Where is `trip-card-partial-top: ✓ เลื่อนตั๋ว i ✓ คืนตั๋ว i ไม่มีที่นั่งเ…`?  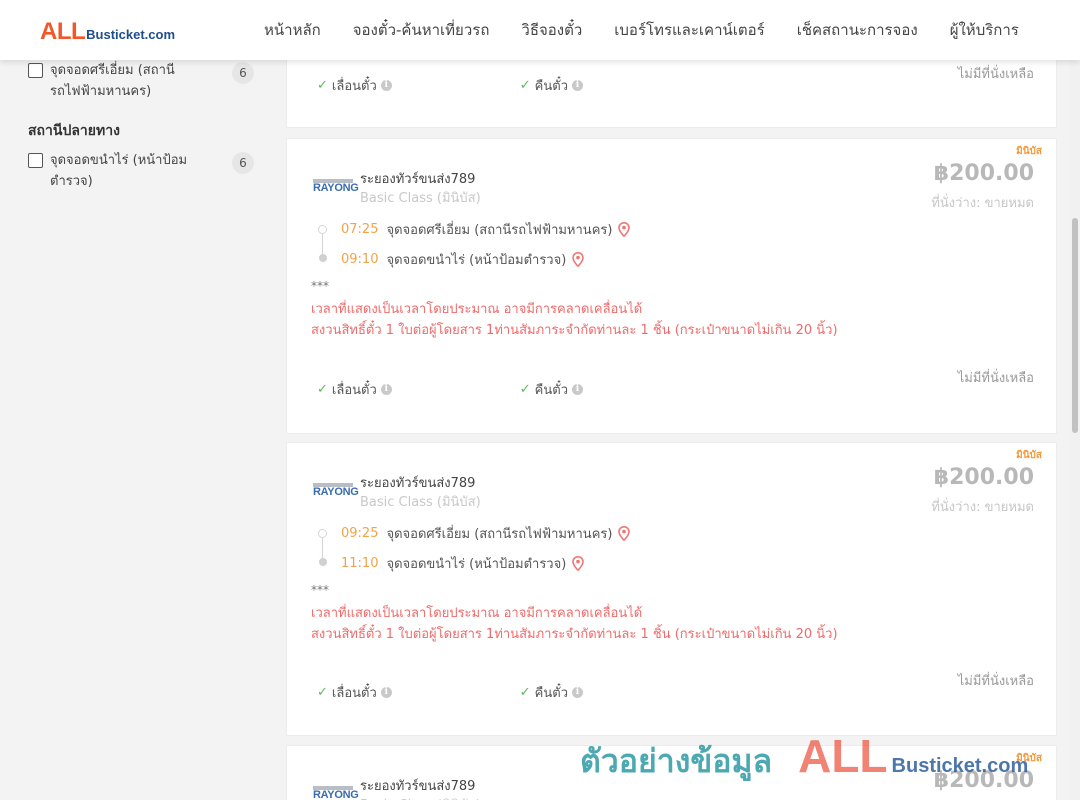 trip-card-partial-top: ✓ เลื่อนตั๋ว i ✓ คืนตั๋ว i ไม่มีที่นั่งเ… is located at coordinates (671, 89).